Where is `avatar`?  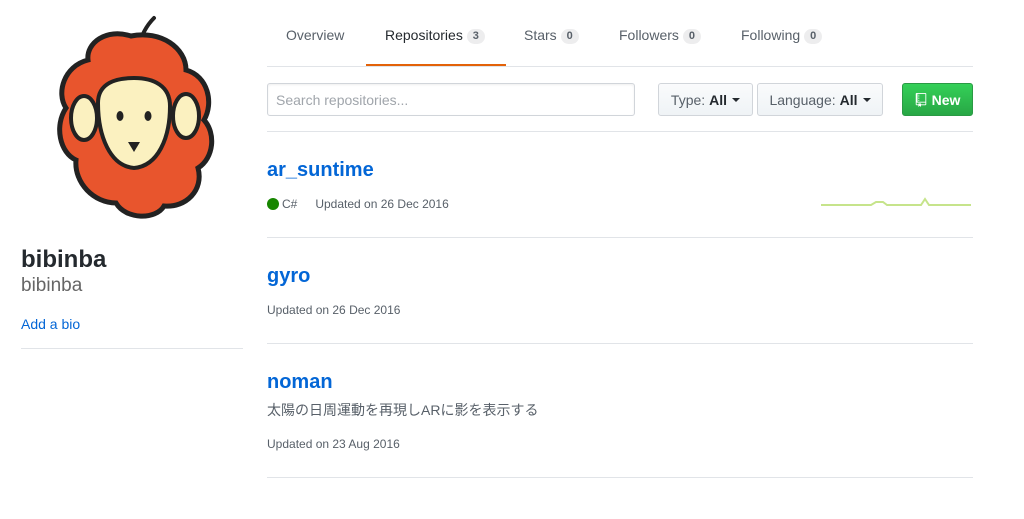
avatar is located at coordinates (131, 118).